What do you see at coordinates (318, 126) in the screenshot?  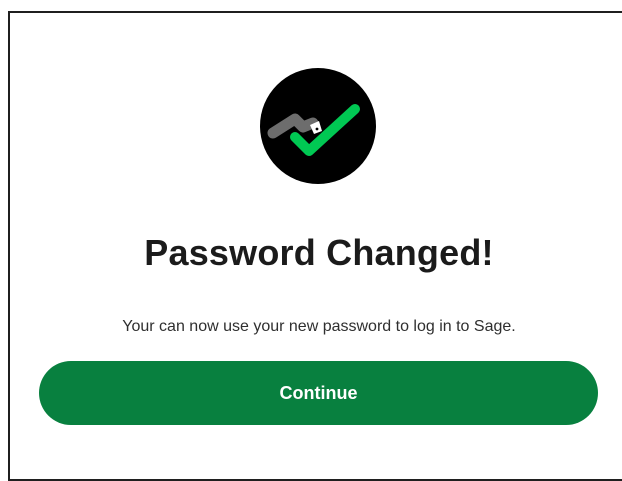 I see `success-check-icon` at bounding box center [318, 126].